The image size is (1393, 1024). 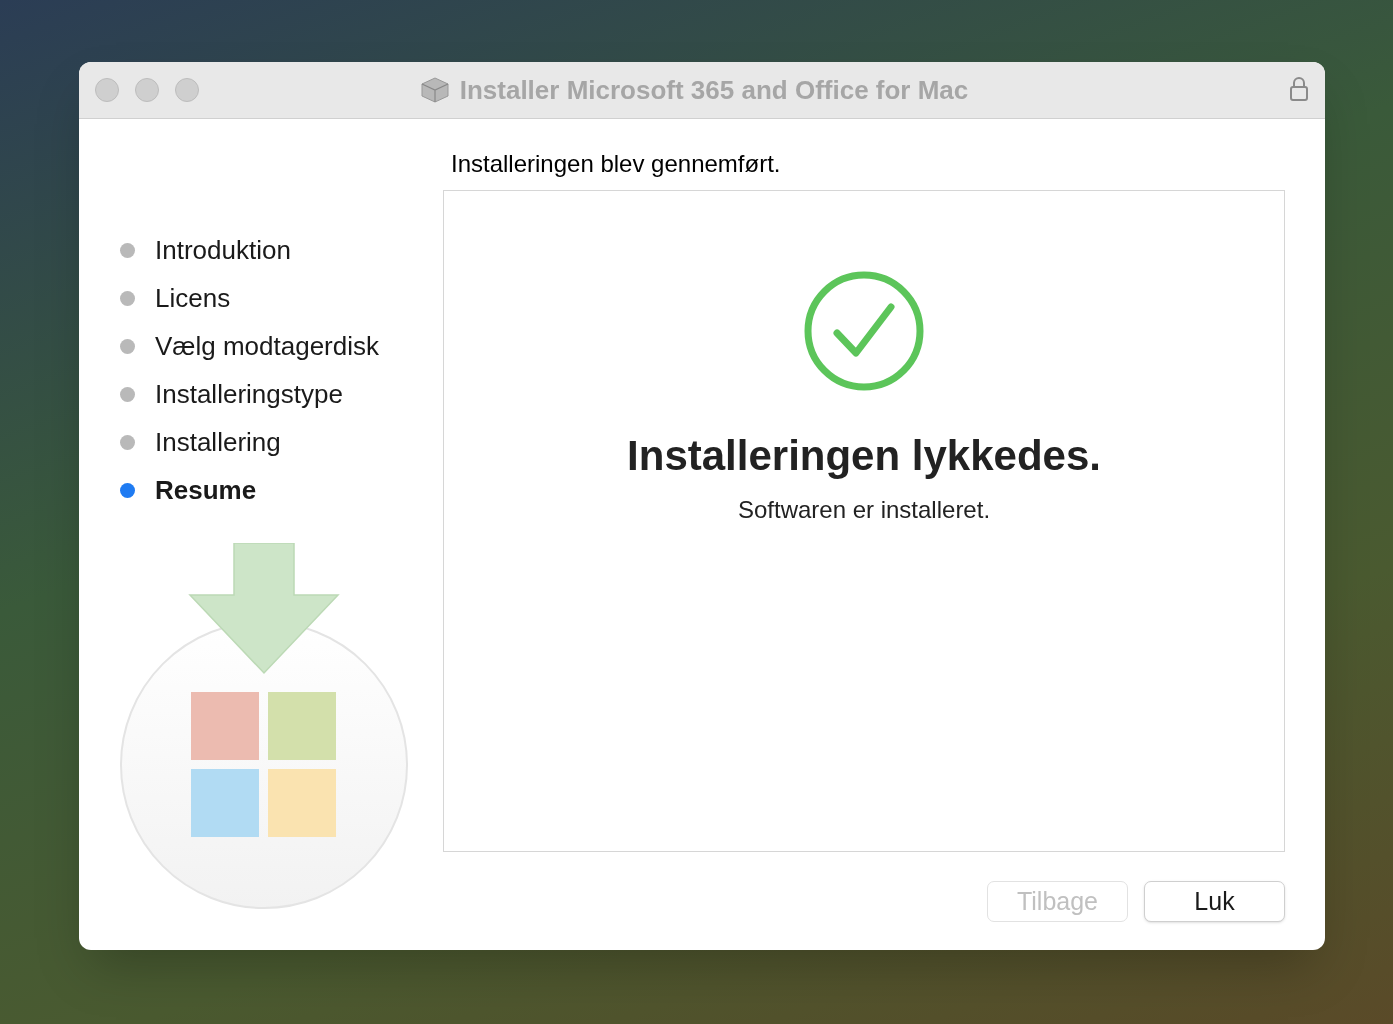 What do you see at coordinates (249, 394) in the screenshot?
I see `step-label: Installeringstype` at bounding box center [249, 394].